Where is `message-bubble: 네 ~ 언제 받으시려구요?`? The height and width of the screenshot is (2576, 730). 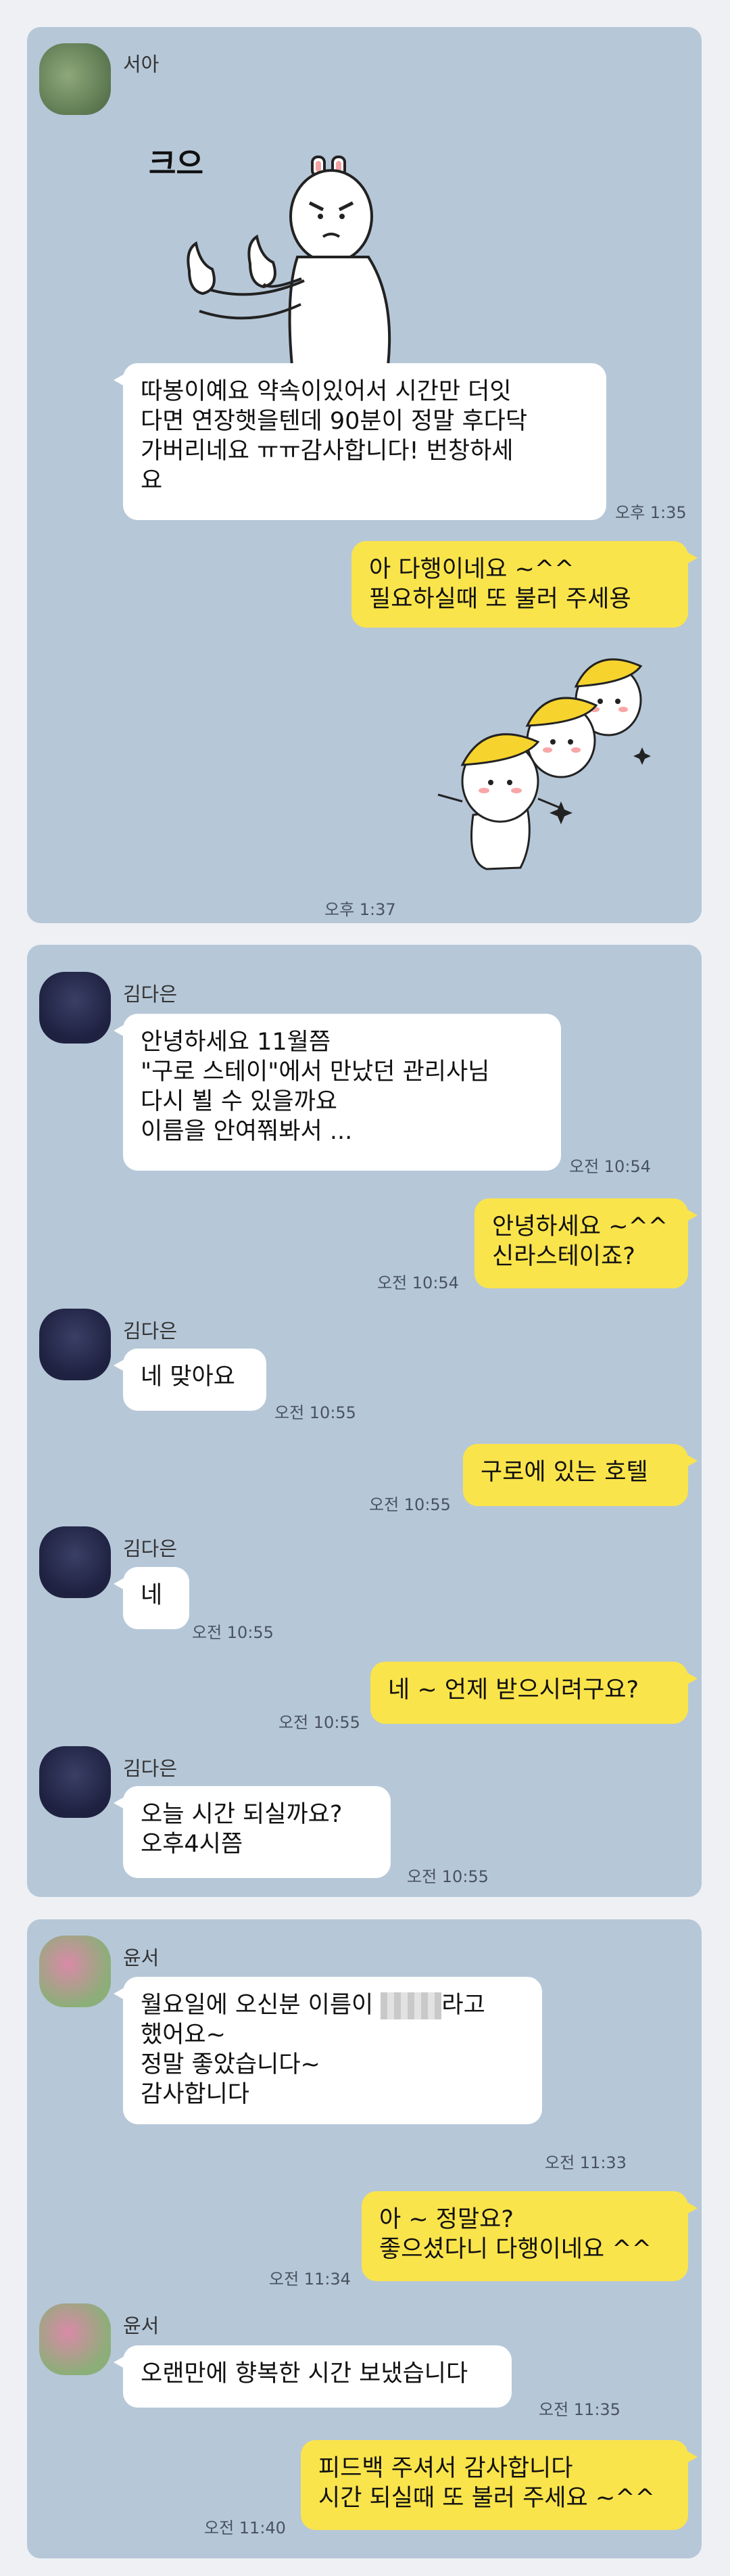
message-bubble: 네 ~ 언제 받으시려구요? is located at coordinates (534, 1693).